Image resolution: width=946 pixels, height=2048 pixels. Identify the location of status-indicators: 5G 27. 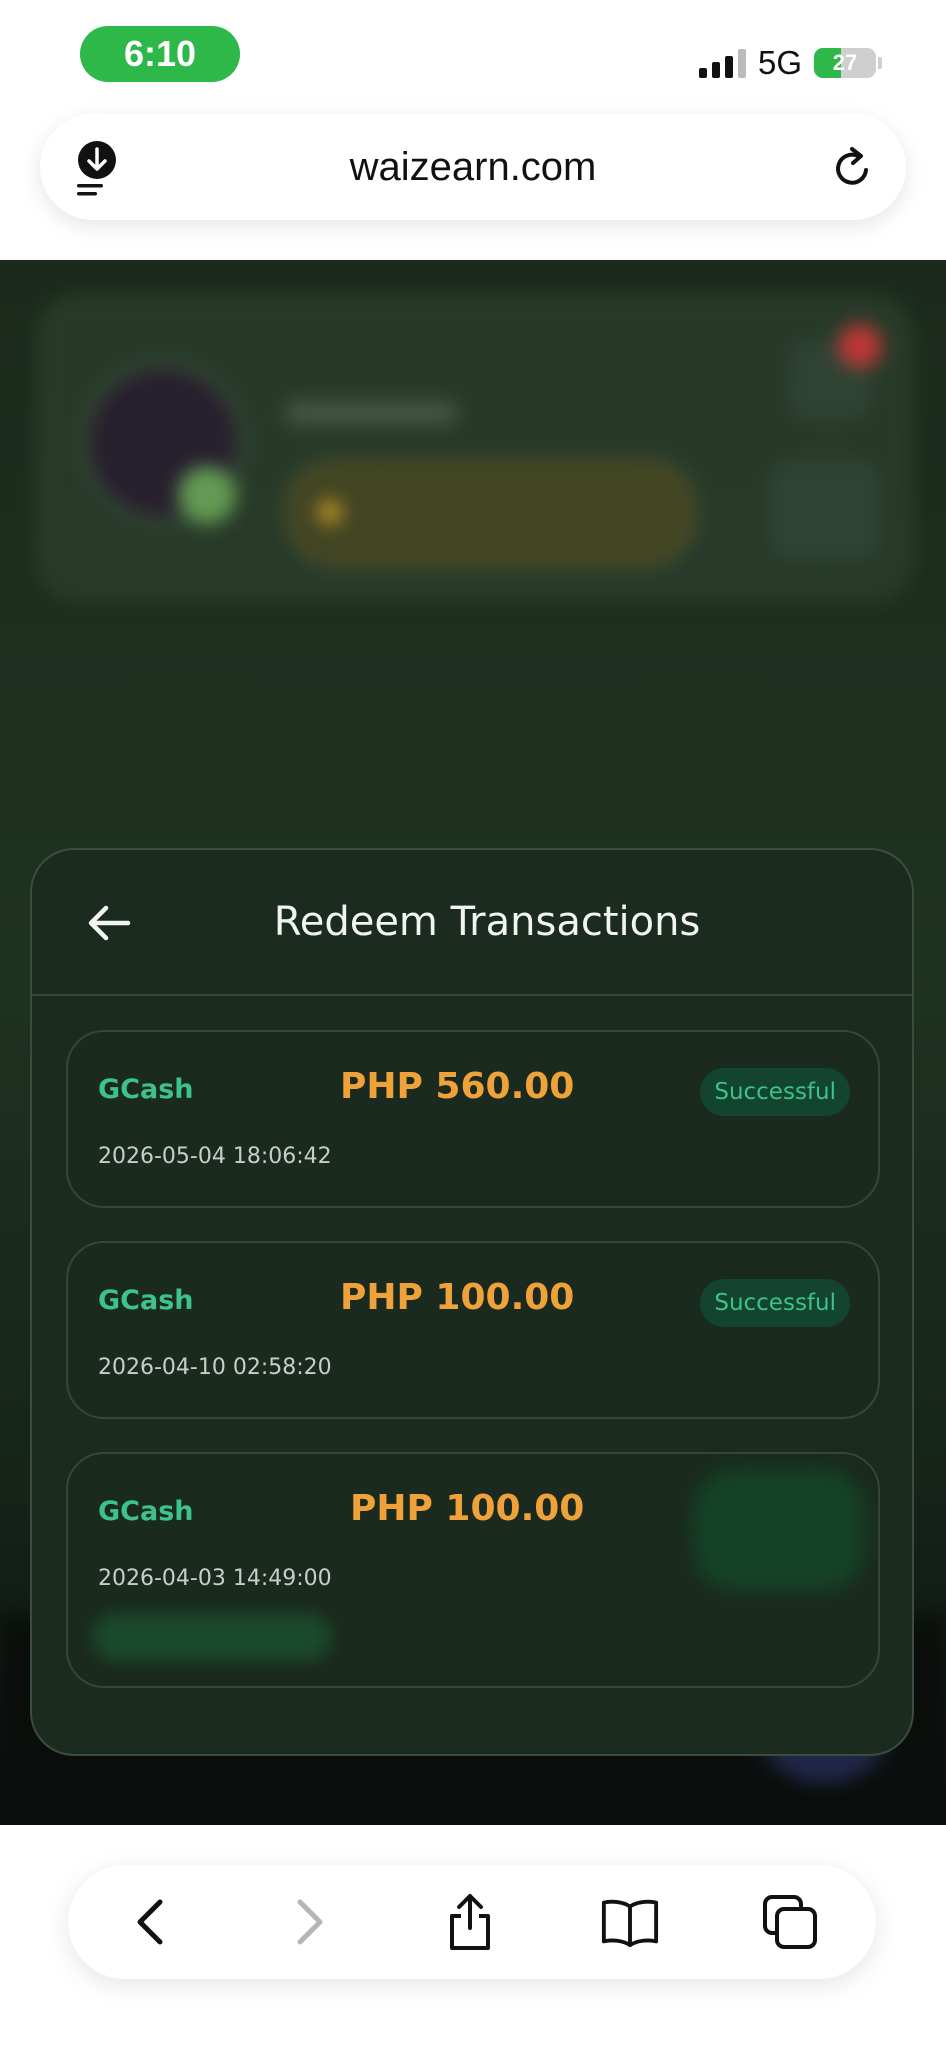
(790, 63).